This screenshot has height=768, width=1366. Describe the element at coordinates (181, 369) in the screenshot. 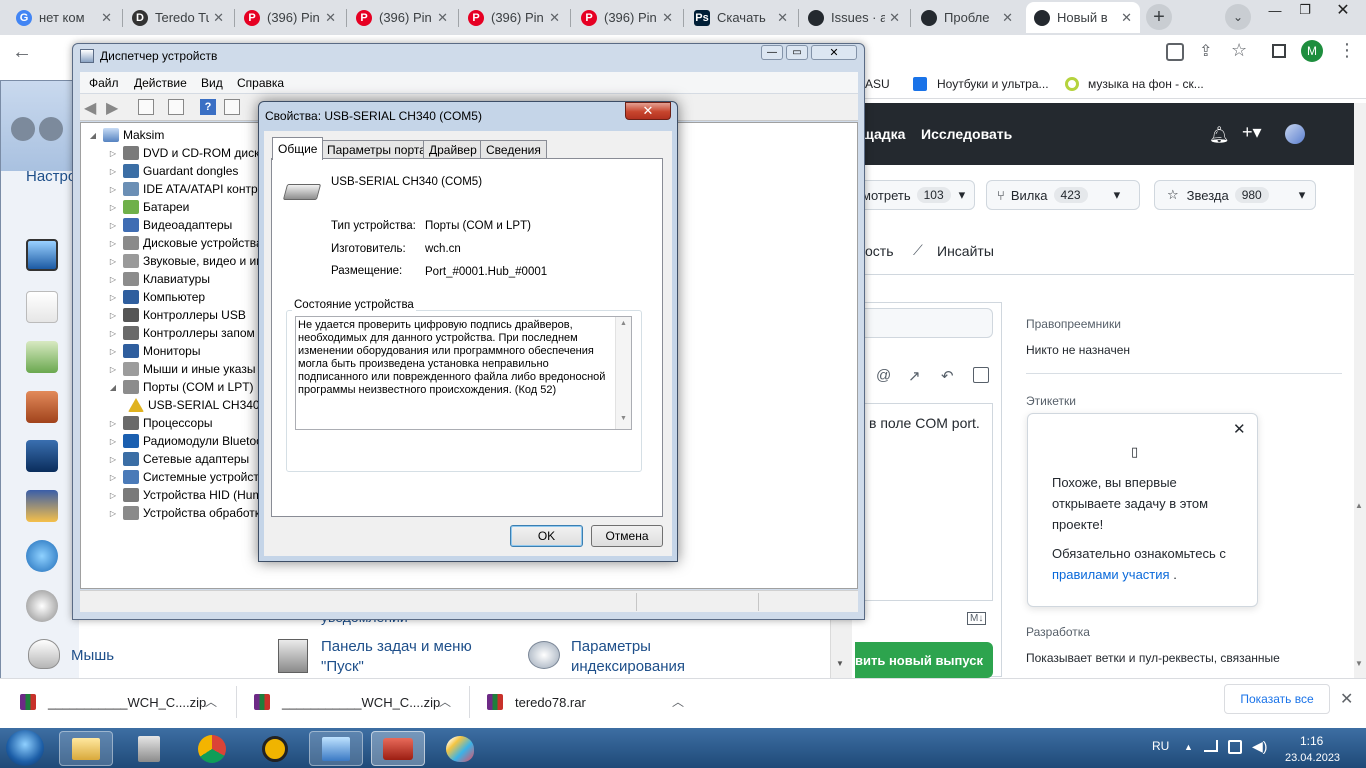

I see `tree-category: ▷ Мыши и иные указы` at that location.